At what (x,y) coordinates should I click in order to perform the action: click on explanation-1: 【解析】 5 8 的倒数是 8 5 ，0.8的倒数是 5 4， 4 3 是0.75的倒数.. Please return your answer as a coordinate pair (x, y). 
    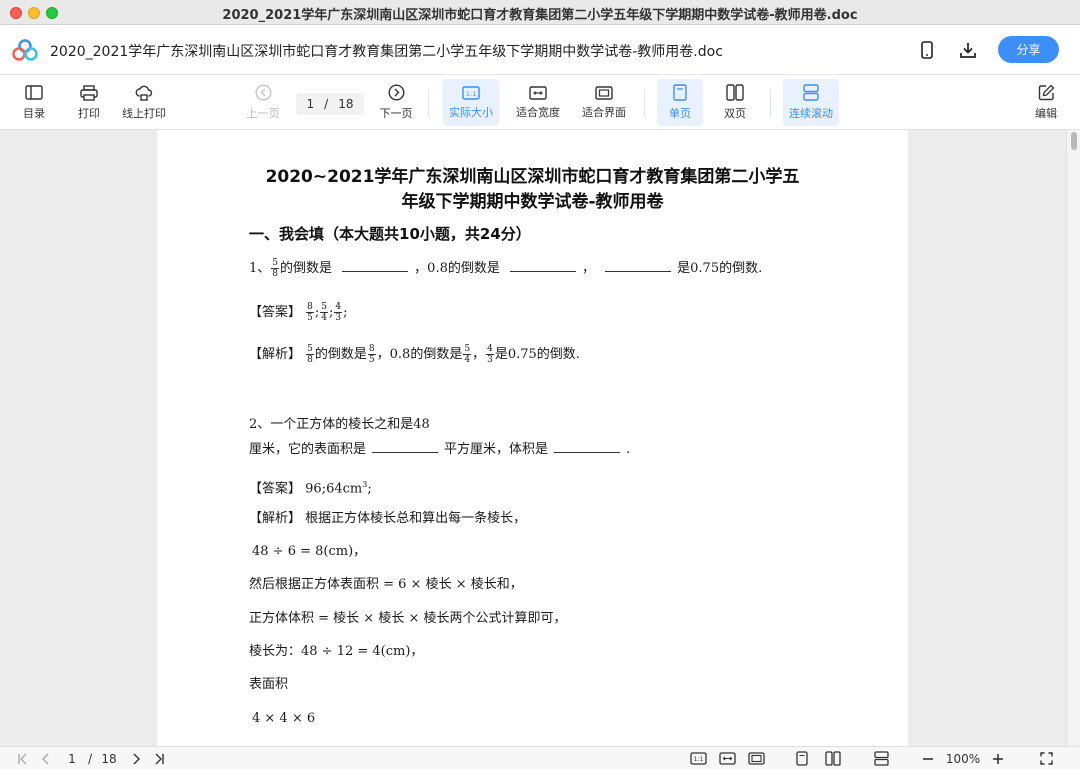
    Looking at the image, I should click on (414, 354).